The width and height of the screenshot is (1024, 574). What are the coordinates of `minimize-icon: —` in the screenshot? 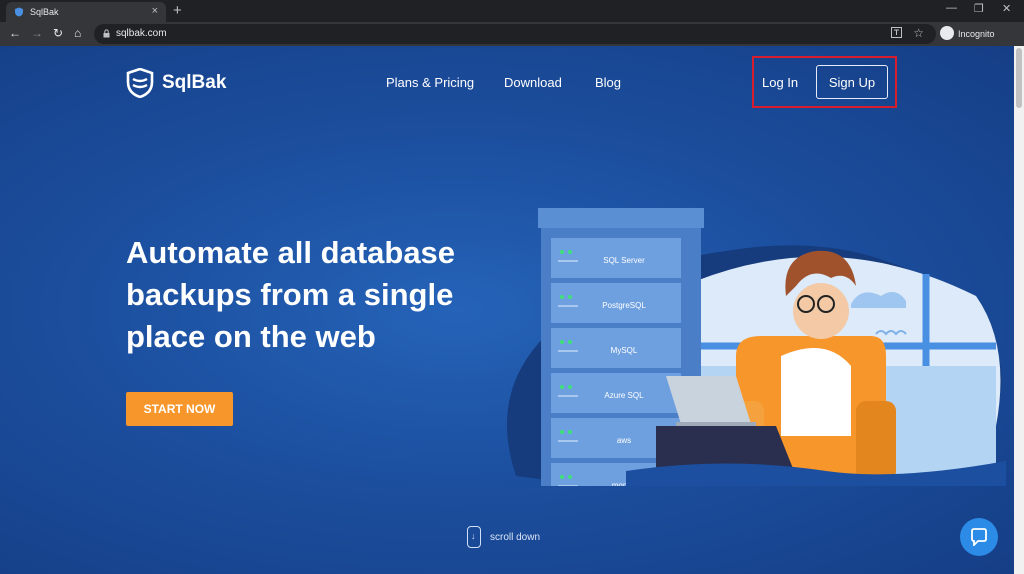 It's located at (951, 8).